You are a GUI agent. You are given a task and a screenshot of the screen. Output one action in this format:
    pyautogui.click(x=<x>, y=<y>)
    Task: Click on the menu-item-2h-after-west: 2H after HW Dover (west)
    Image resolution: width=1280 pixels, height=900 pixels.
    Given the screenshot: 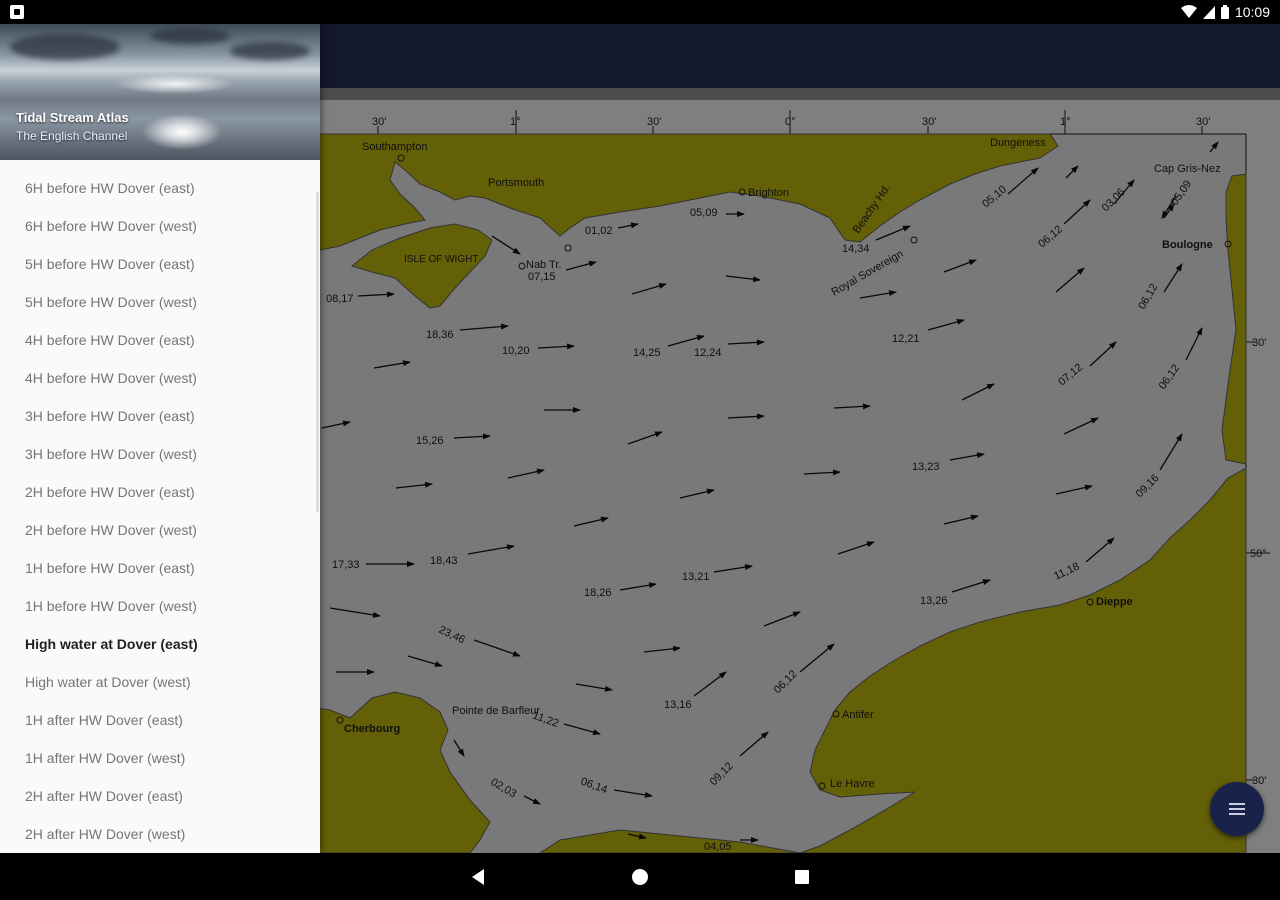 What is the action you would take?
    pyautogui.click(x=160, y=836)
    